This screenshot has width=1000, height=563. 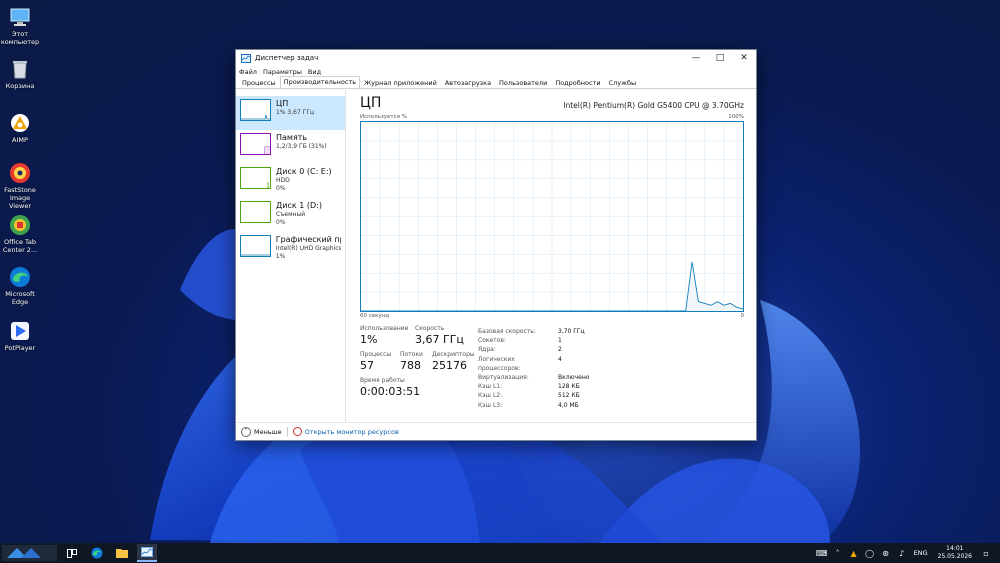 I want to click on sidebar-item-label: Память, so click(x=292, y=137).